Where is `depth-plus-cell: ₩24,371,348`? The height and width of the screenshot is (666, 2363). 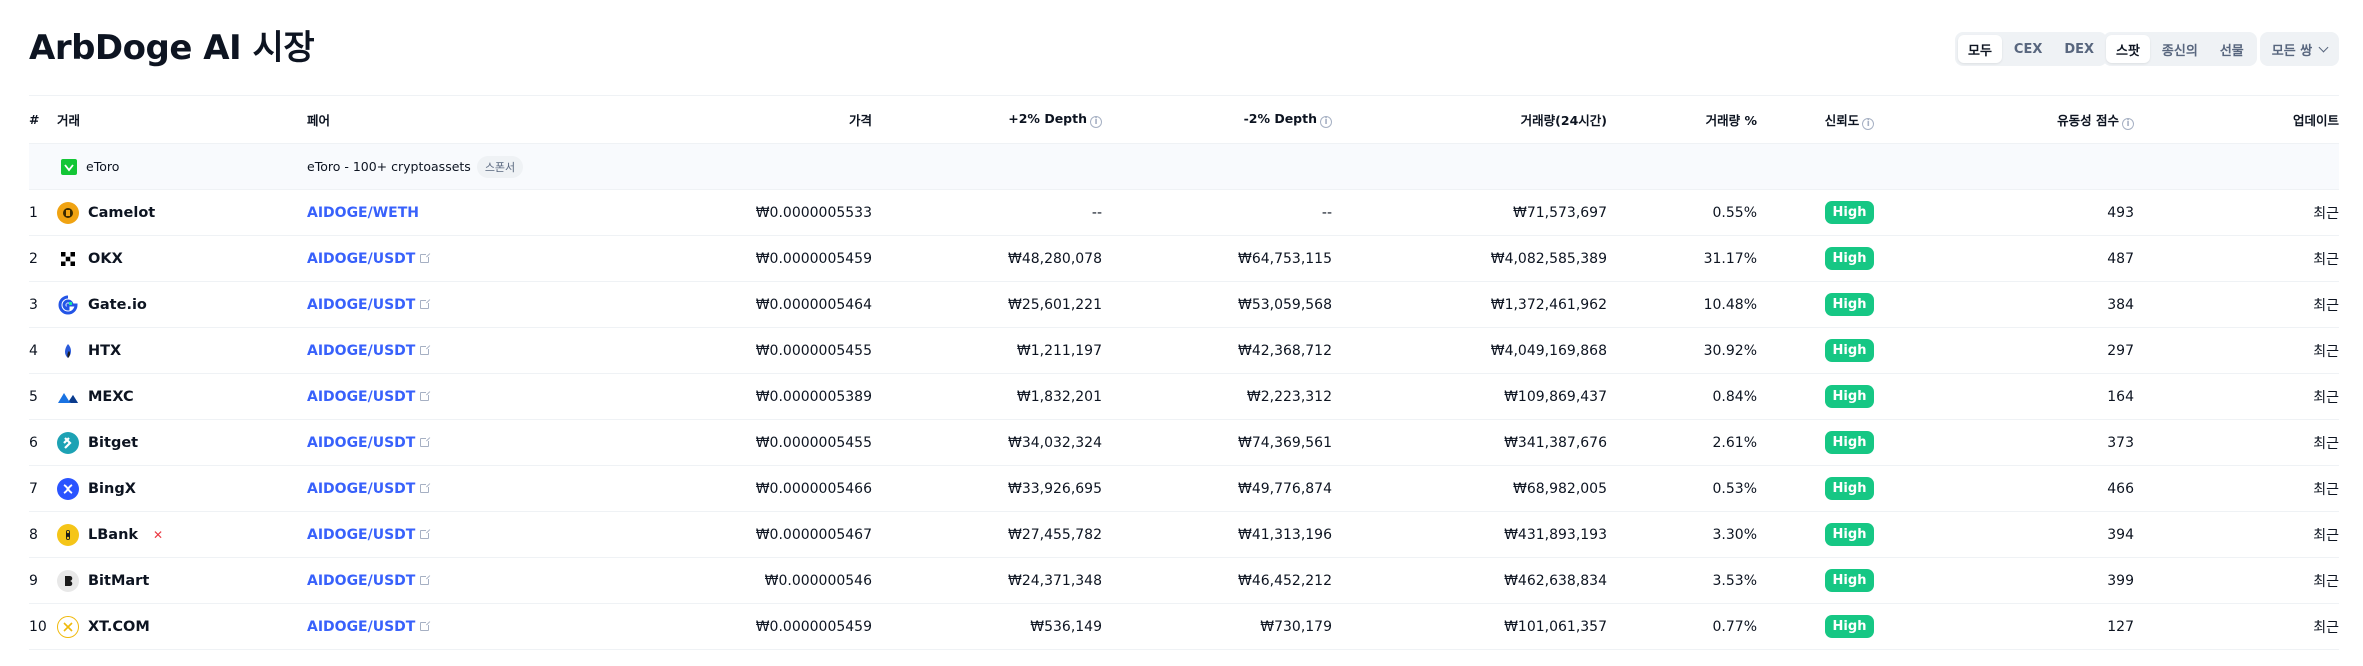 depth-plus-cell: ₩24,371,348 is located at coordinates (987, 580).